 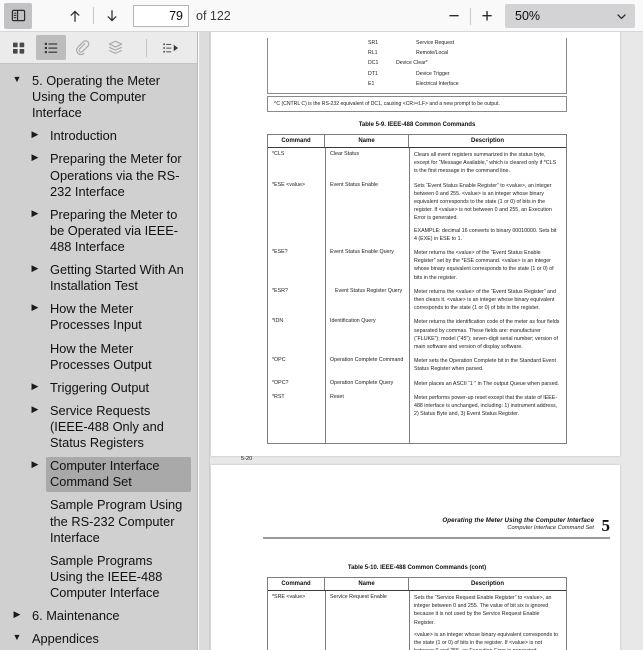 I want to click on cell-name: Operation Complete Command, so click(x=367, y=360).